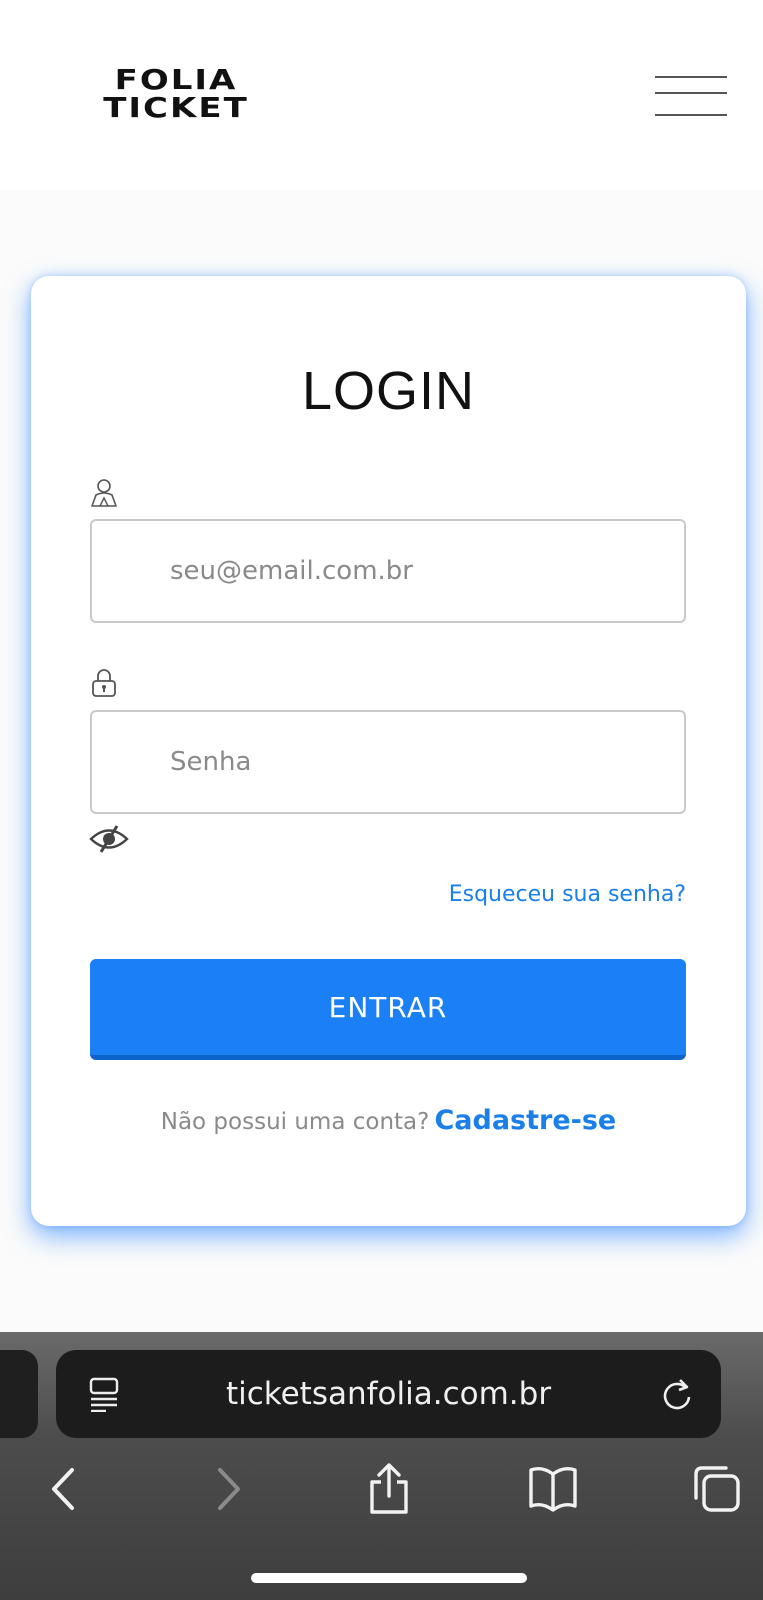 This screenshot has width=763, height=1600. I want to click on previous-tab, so click(19, 1394).